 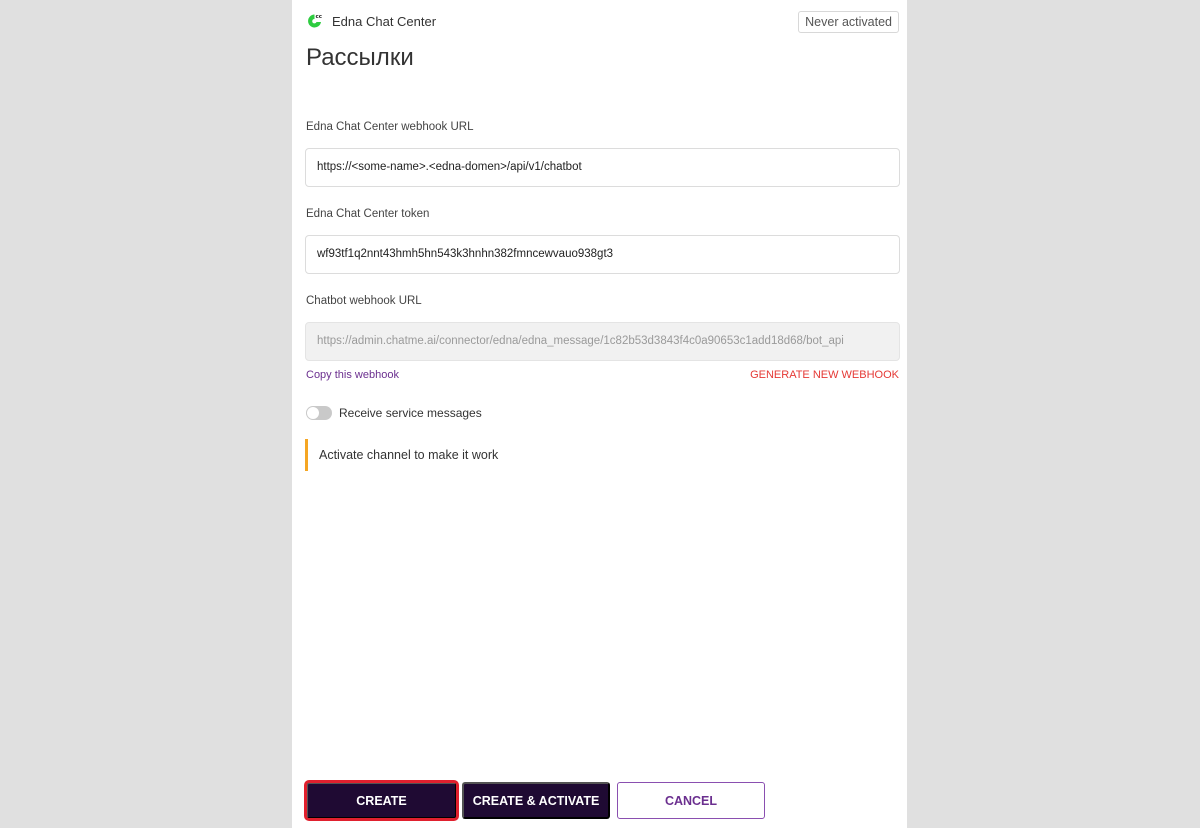 I want to click on page-title: Рассылки, so click(x=360, y=57).